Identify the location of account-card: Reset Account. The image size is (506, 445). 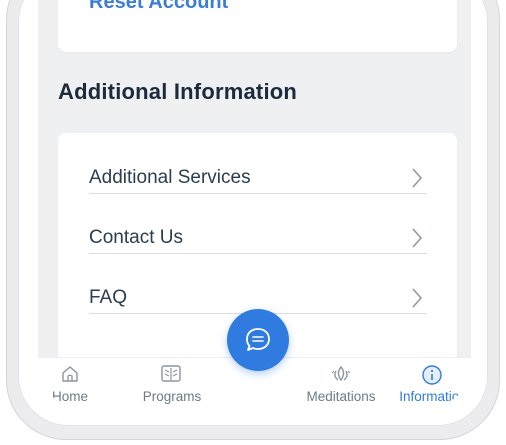
(257, 26).